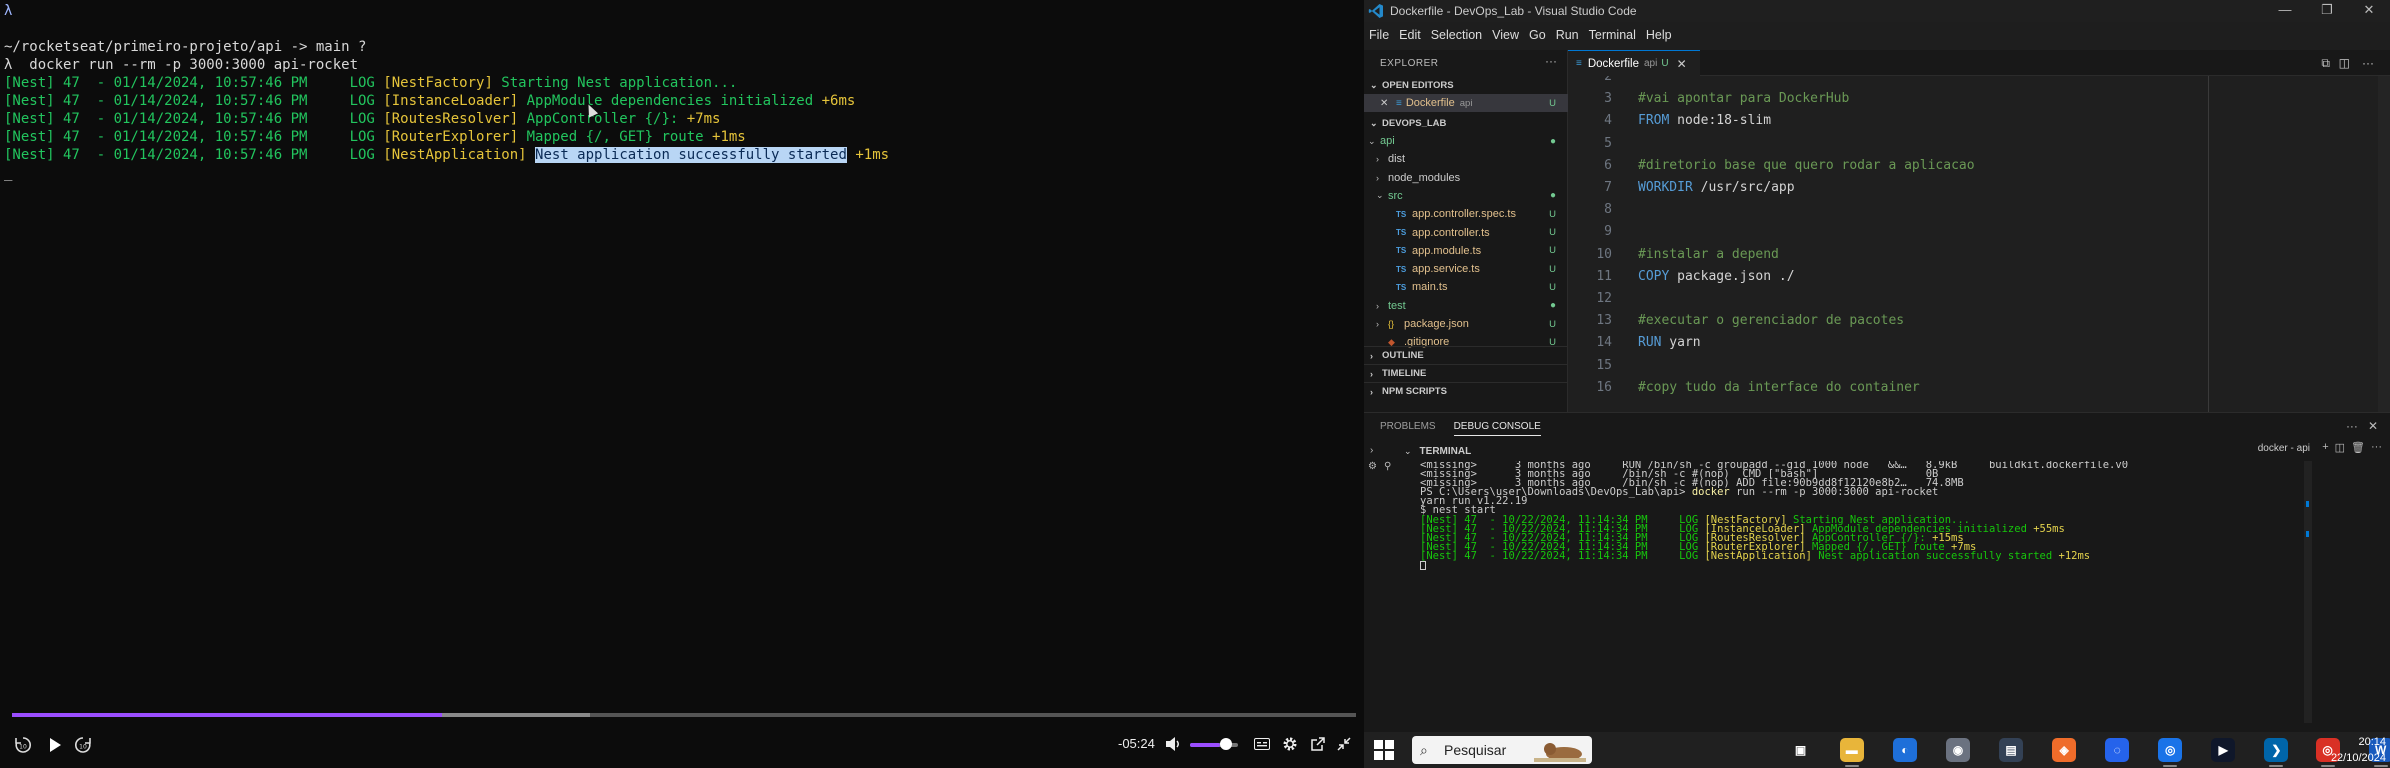 The width and height of the screenshot is (2390, 768). What do you see at coordinates (2373, 426) in the screenshot?
I see `close-panel-icon: ✕` at bounding box center [2373, 426].